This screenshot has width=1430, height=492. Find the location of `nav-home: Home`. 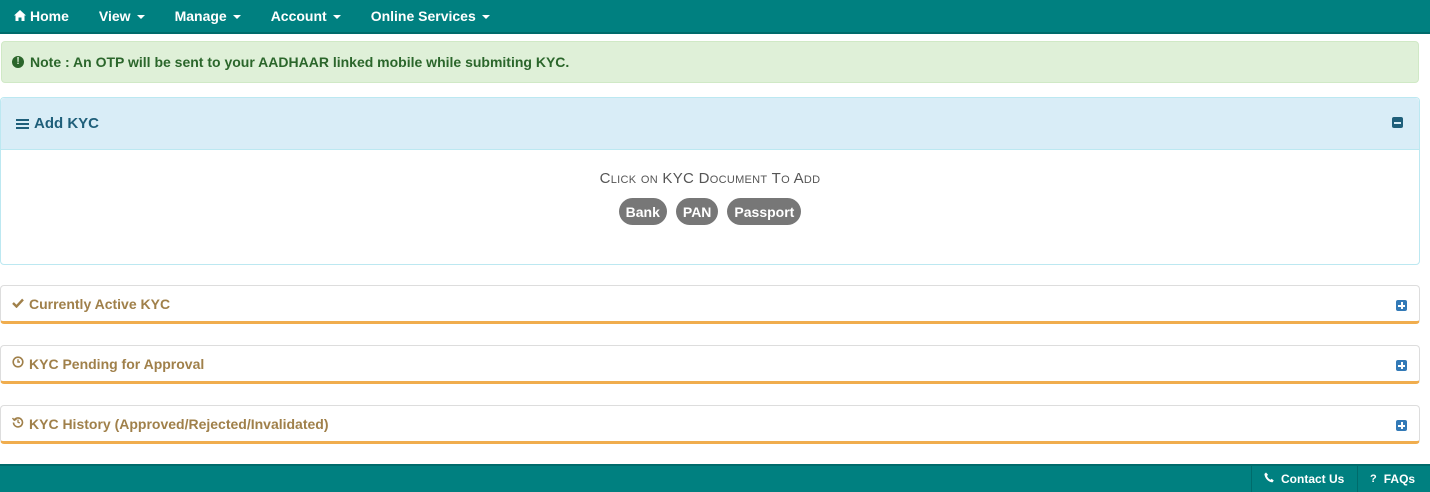

nav-home: Home is located at coordinates (41, 16).